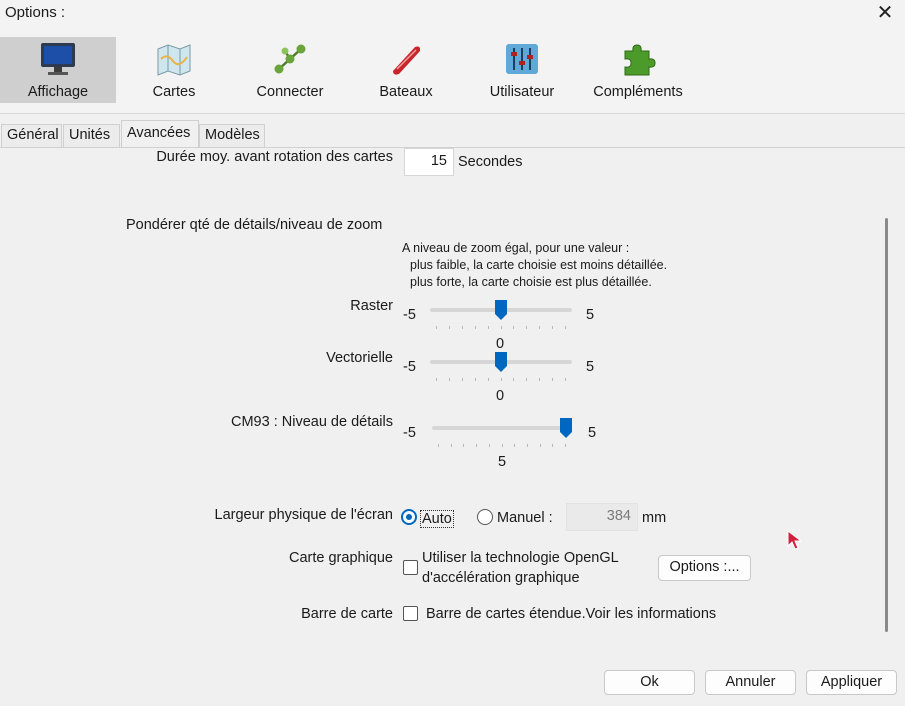 Image resolution: width=905 pixels, height=706 pixels. I want to click on cursor-icon, so click(795, 540).